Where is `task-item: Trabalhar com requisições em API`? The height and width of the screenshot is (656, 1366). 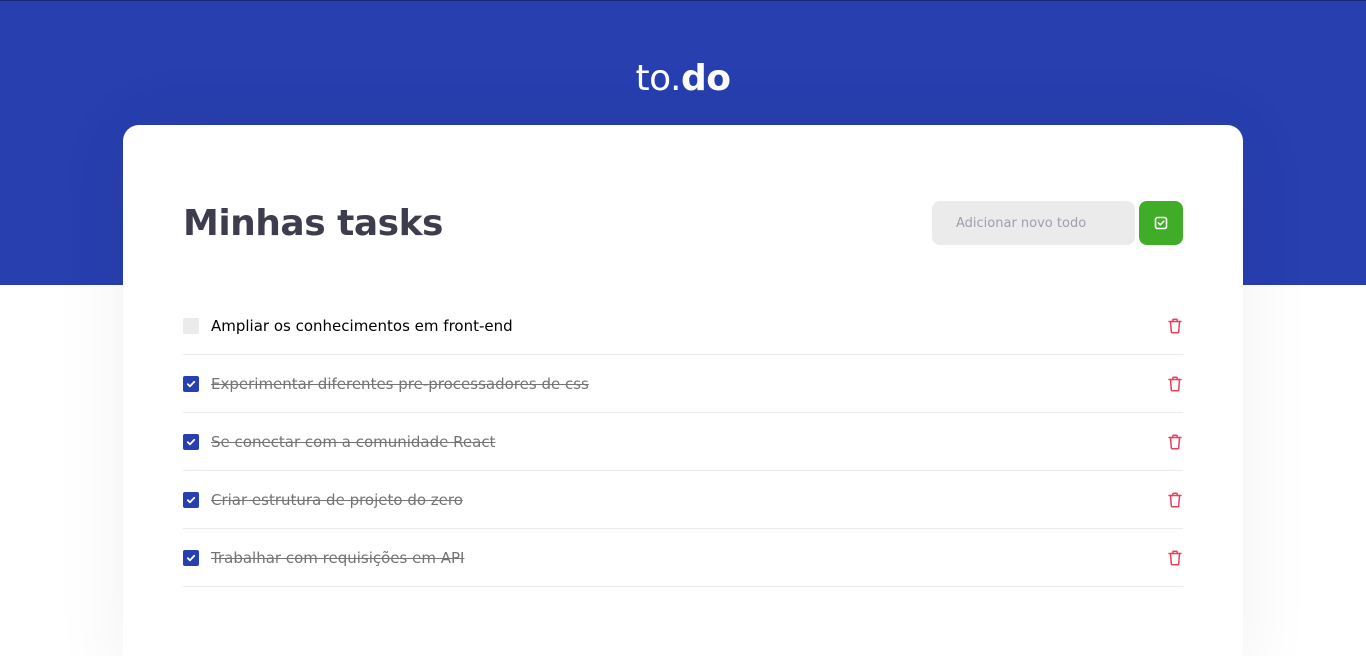 task-item: Trabalhar com requisições em API is located at coordinates (683, 558).